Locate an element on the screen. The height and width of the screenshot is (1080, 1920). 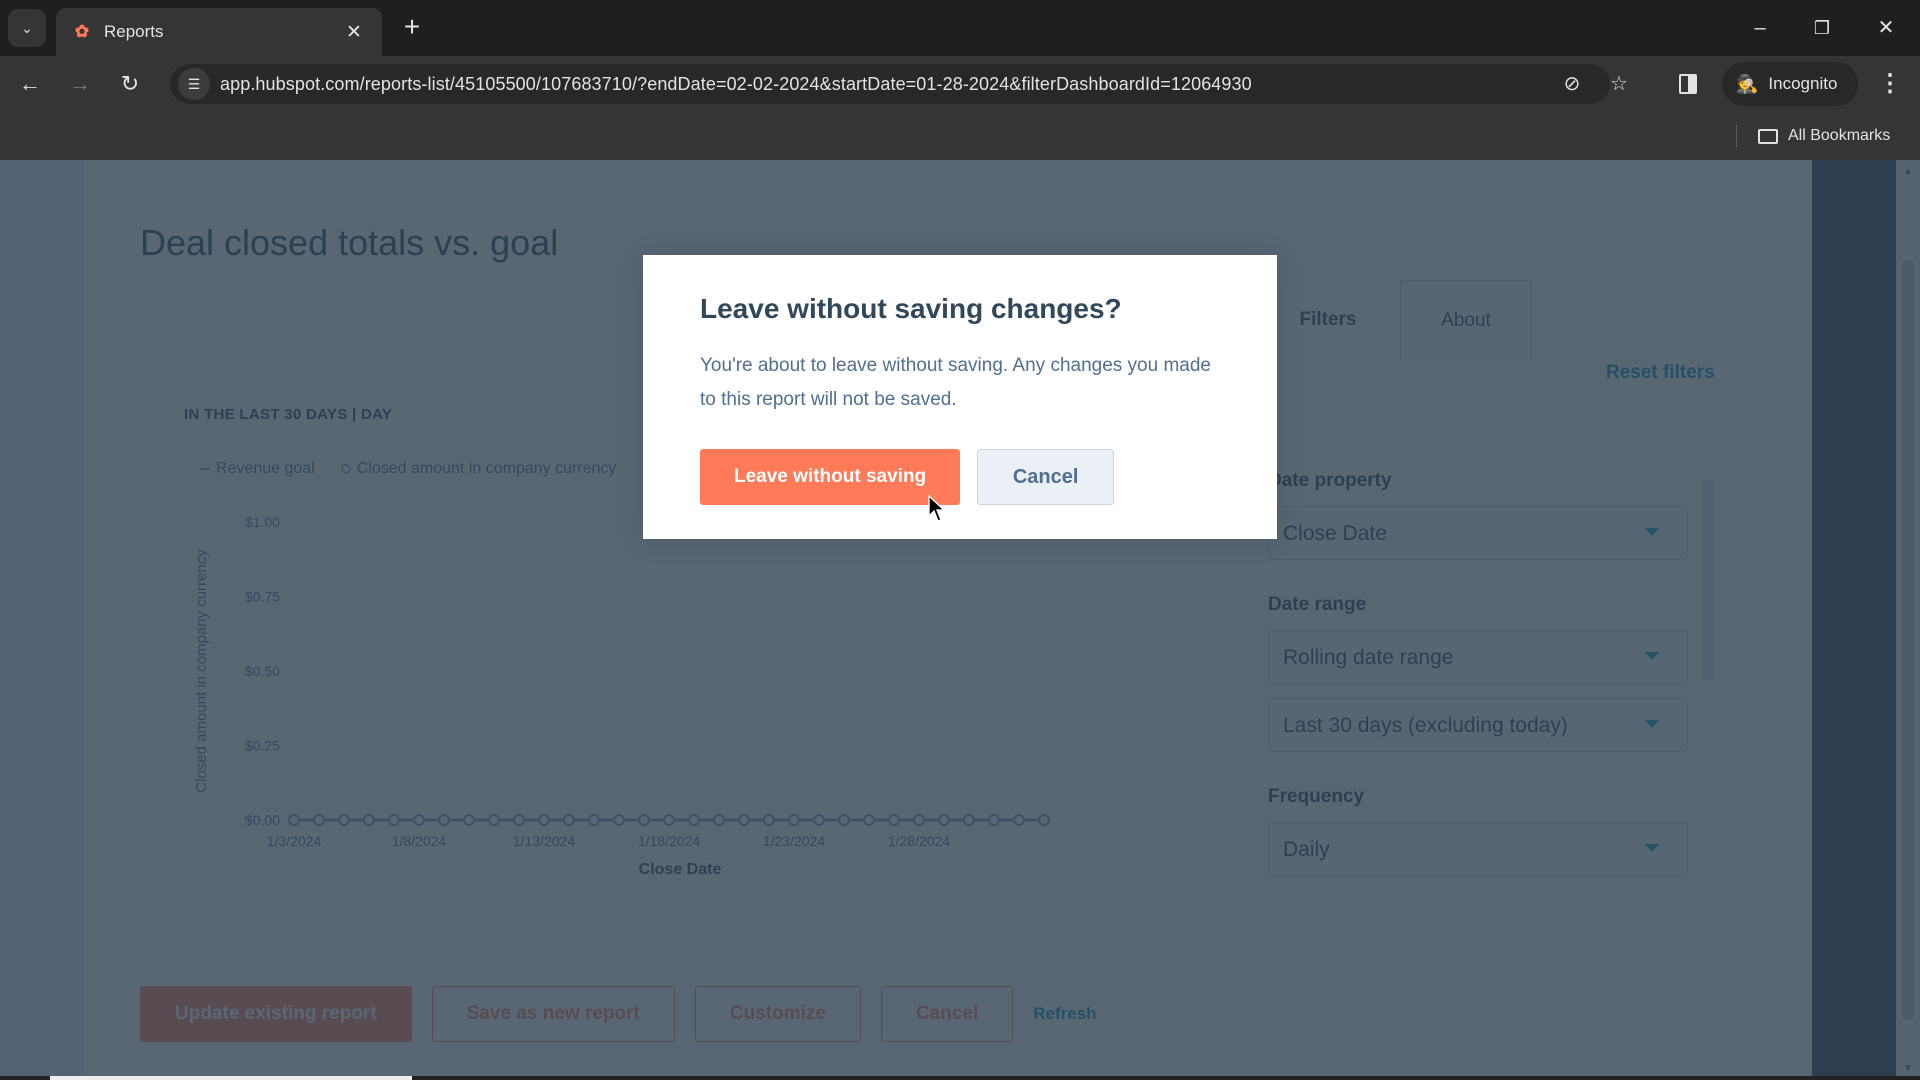
leave-without-saving-button: Leave without saving is located at coordinates (830, 477).